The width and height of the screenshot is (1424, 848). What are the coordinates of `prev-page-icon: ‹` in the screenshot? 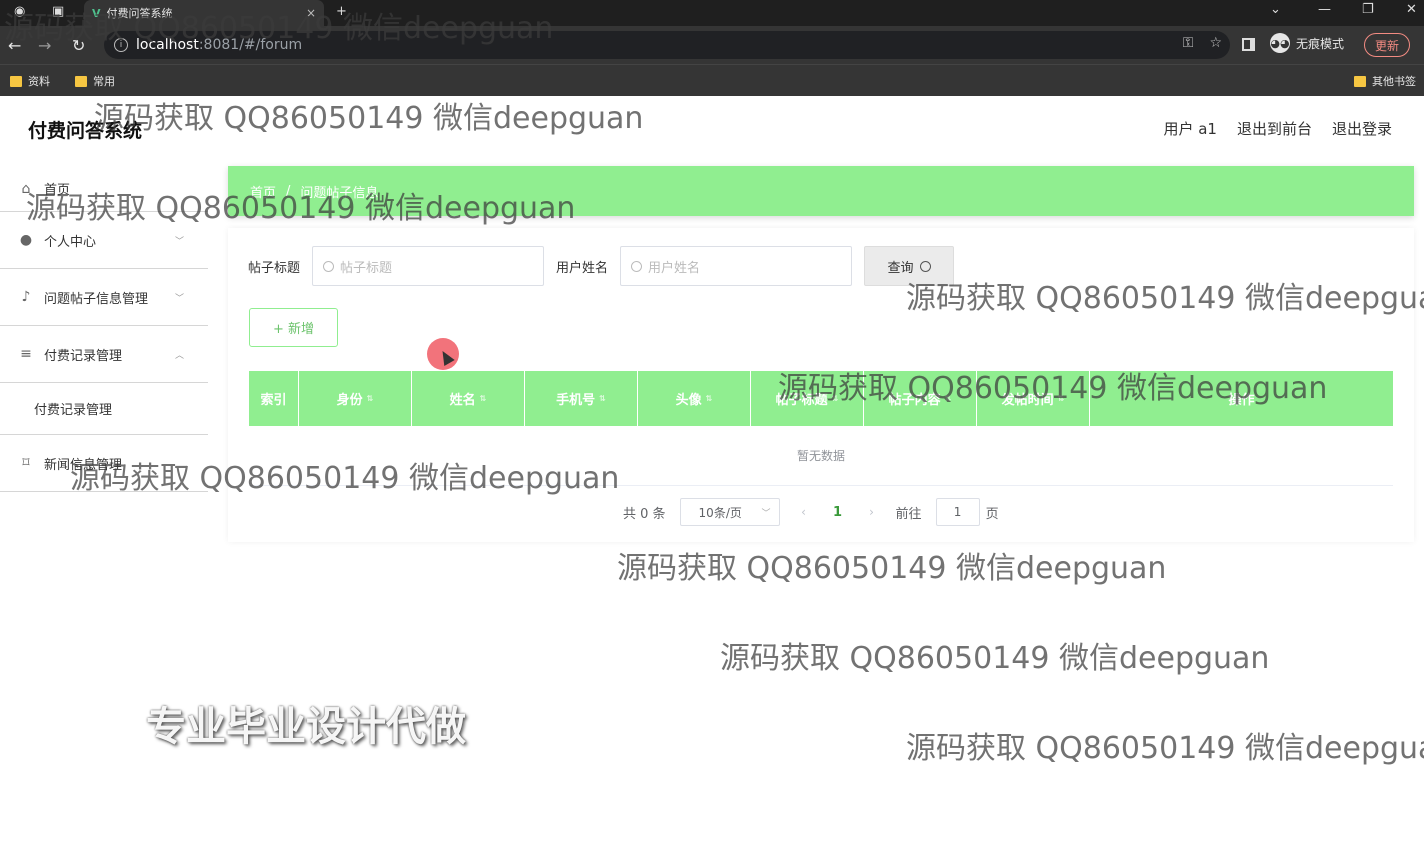 It's located at (804, 512).